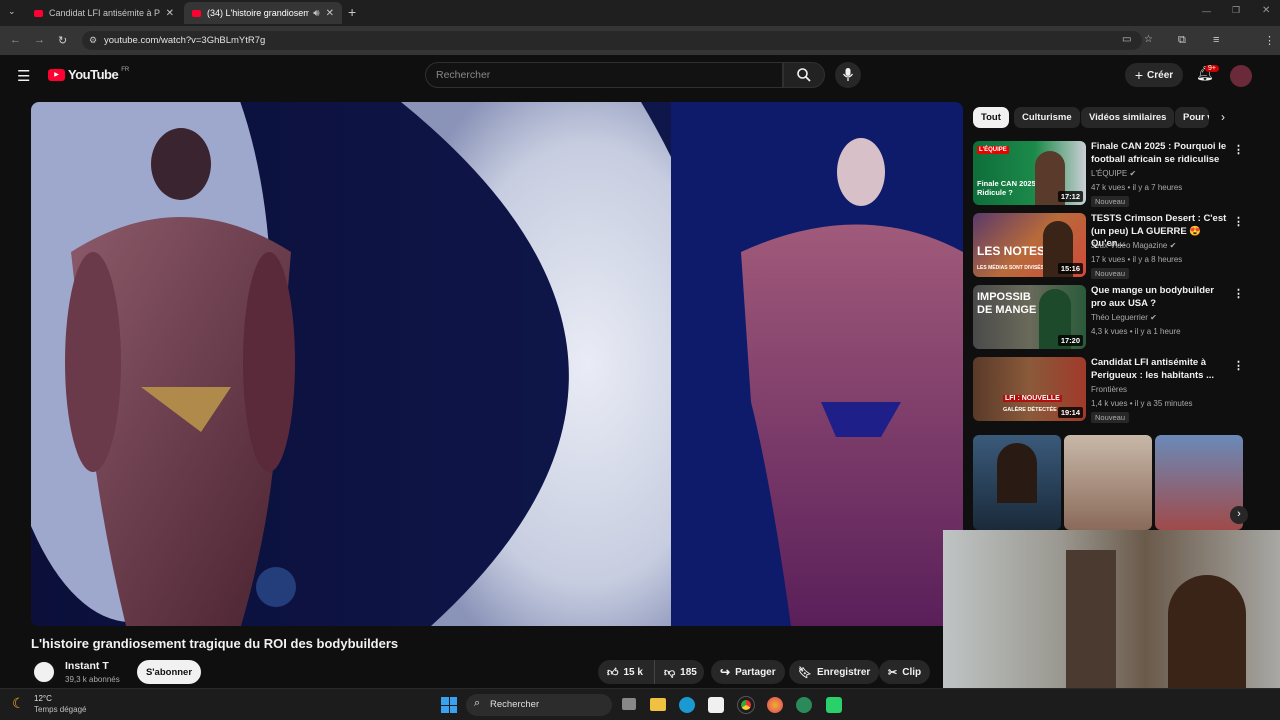 This screenshot has width=1280, height=720. I want to click on recommendation-channel: Jeux Vidéo Magazine ✔, so click(1133, 245).